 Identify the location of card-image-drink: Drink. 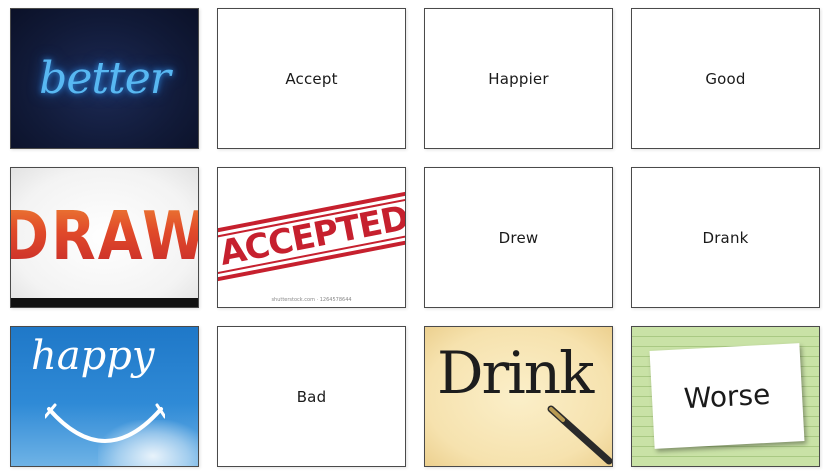
(518, 396).